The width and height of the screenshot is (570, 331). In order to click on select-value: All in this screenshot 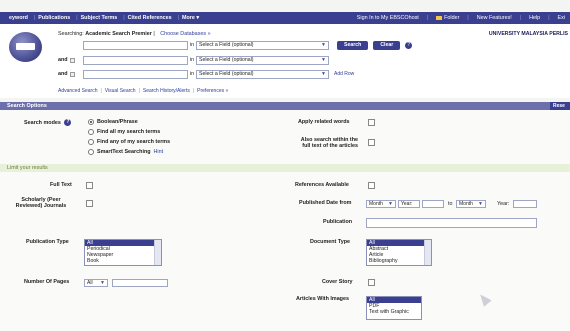, I will do `click(90, 283)`.